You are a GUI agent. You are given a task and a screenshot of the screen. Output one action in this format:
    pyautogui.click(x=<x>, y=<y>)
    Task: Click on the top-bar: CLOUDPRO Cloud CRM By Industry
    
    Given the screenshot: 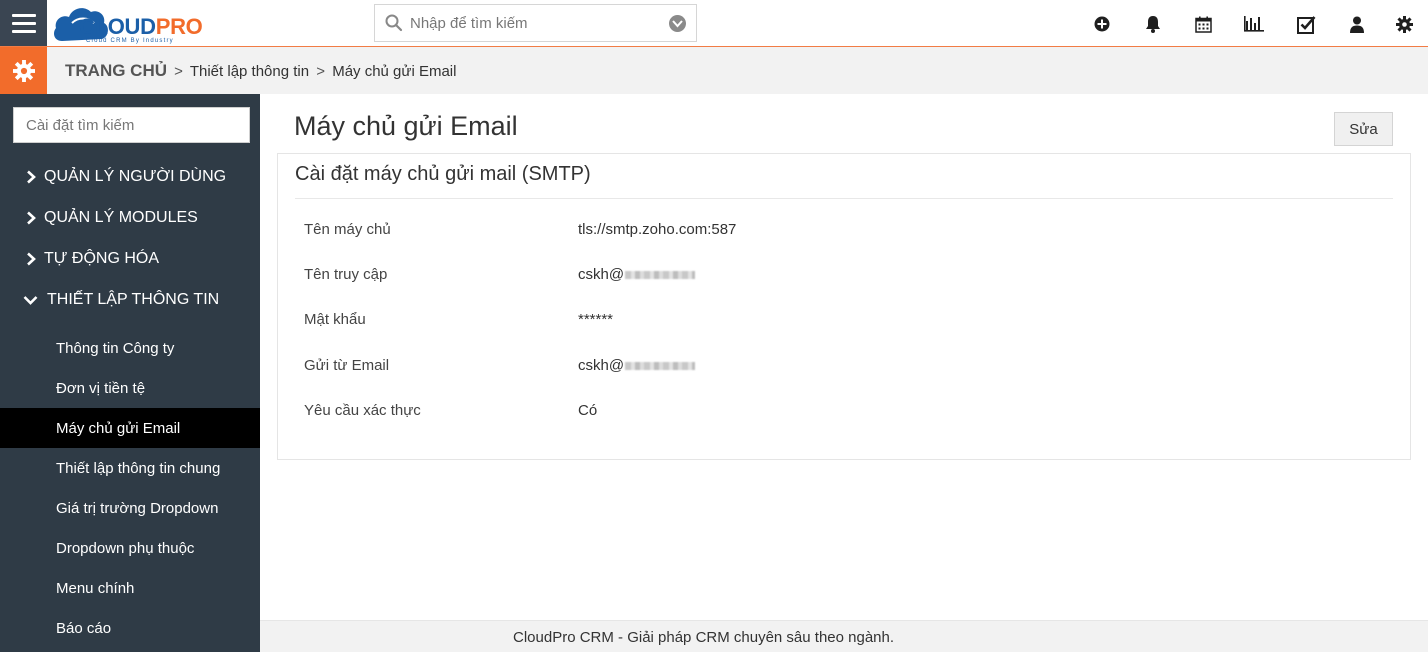 What is the action you would take?
    pyautogui.click(x=714, y=23)
    